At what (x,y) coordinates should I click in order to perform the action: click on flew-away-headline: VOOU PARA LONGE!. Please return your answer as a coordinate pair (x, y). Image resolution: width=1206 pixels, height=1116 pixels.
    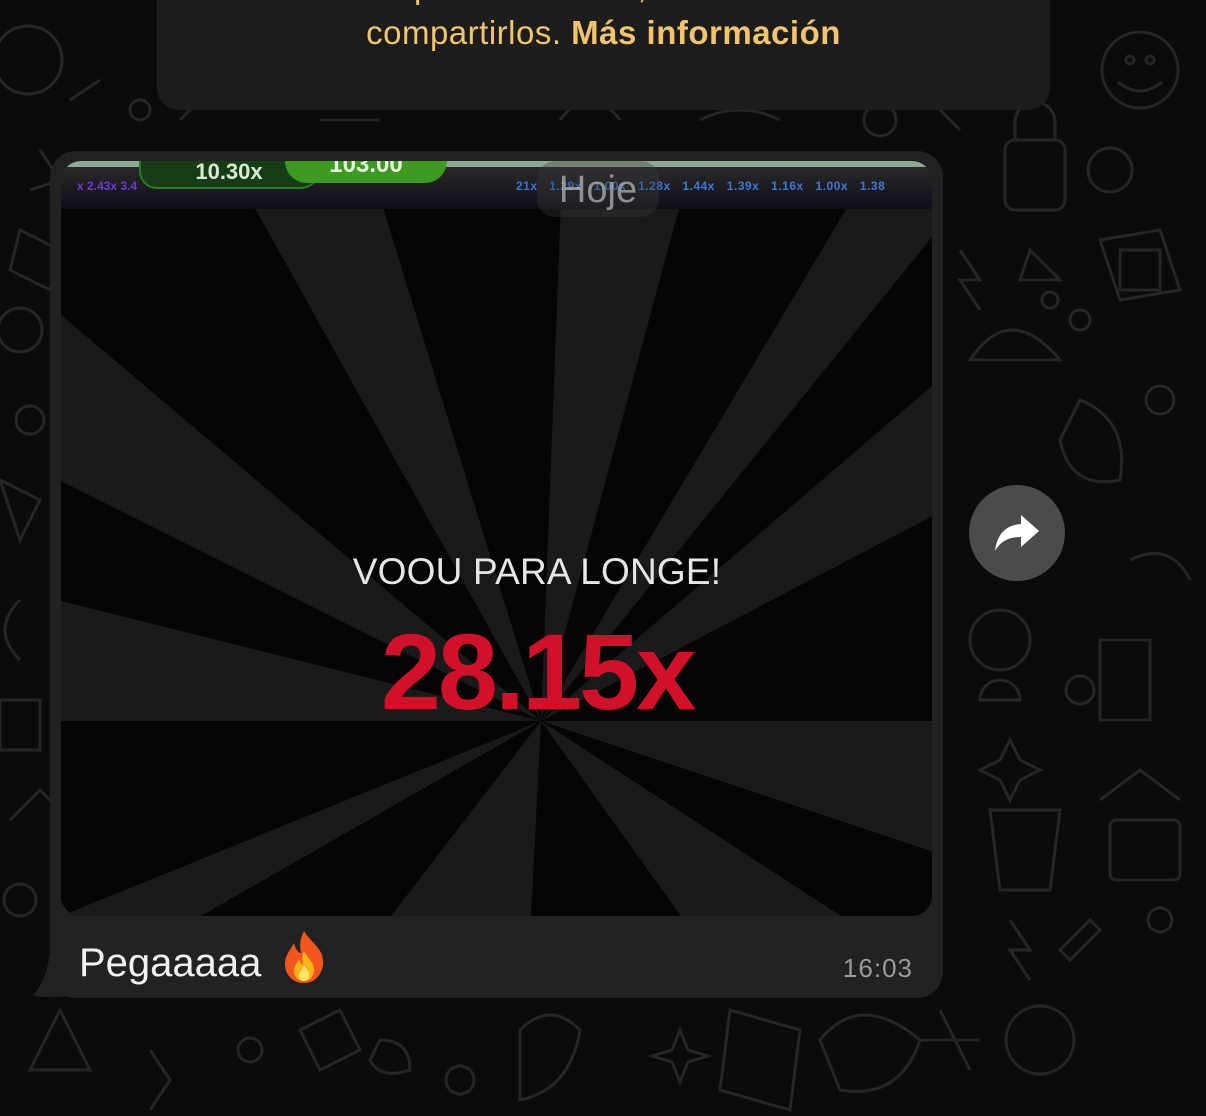
    Looking at the image, I should click on (537, 571).